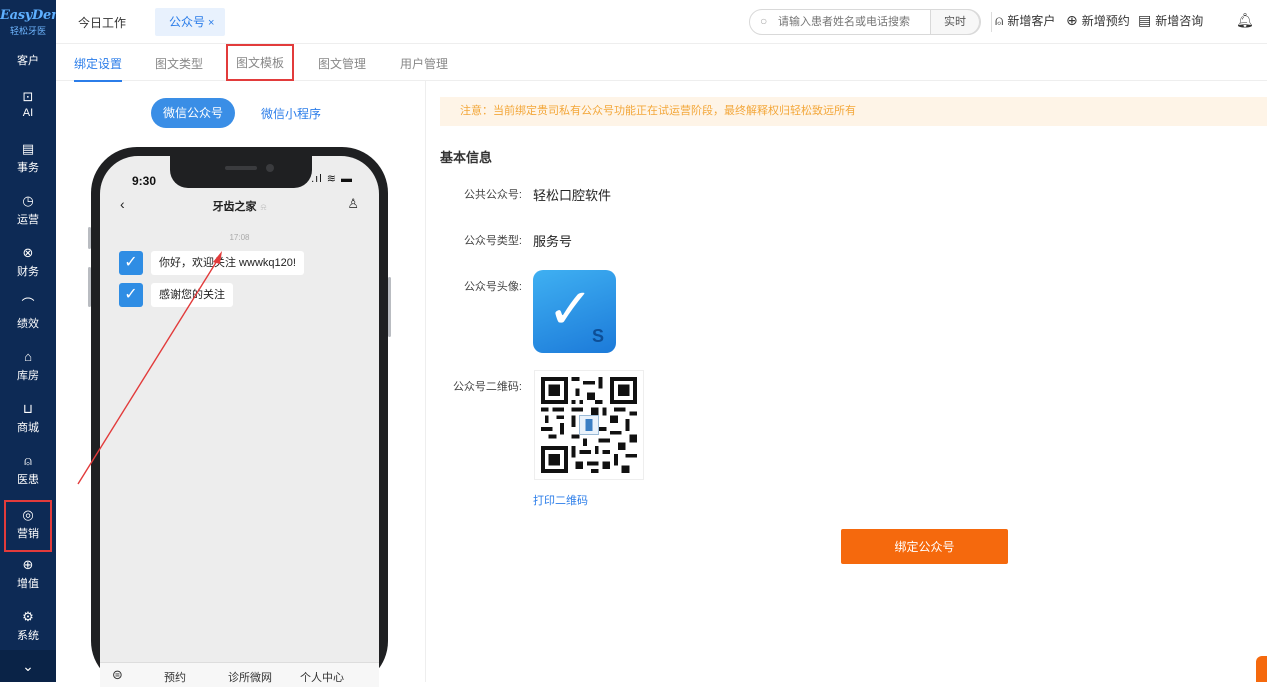 Image resolution: width=1267 pixels, height=687 pixels. What do you see at coordinates (28, 15) in the screenshot?
I see `logo-text: EasyDent` at bounding box center [28, 15].